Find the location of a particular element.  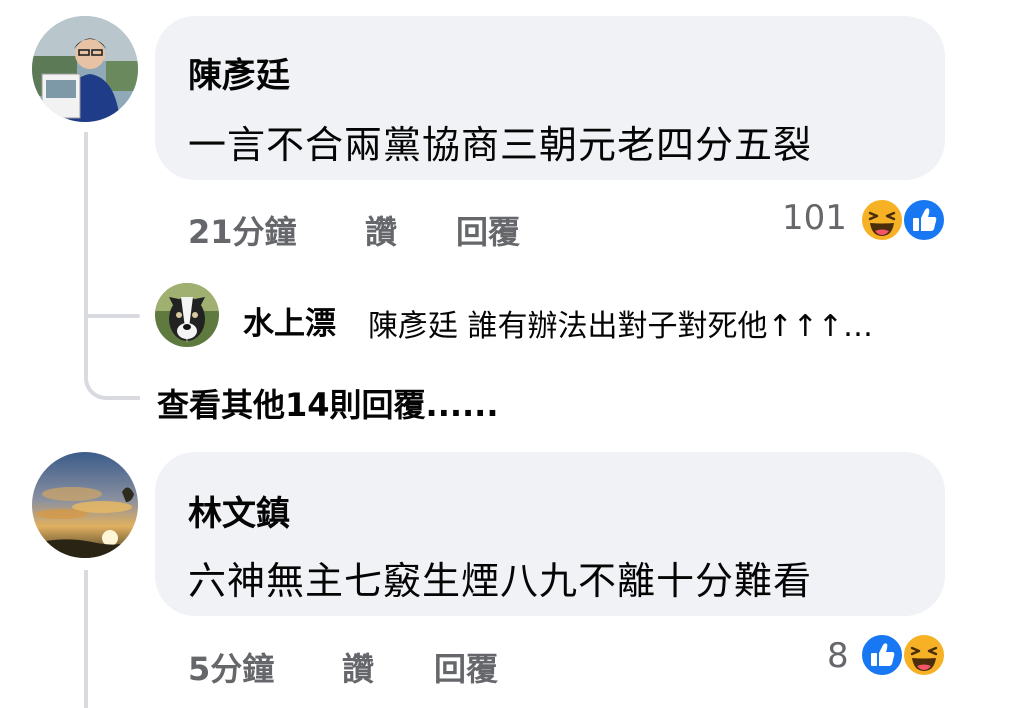

reaction-count: 101 is located at coordinates (814, 218).